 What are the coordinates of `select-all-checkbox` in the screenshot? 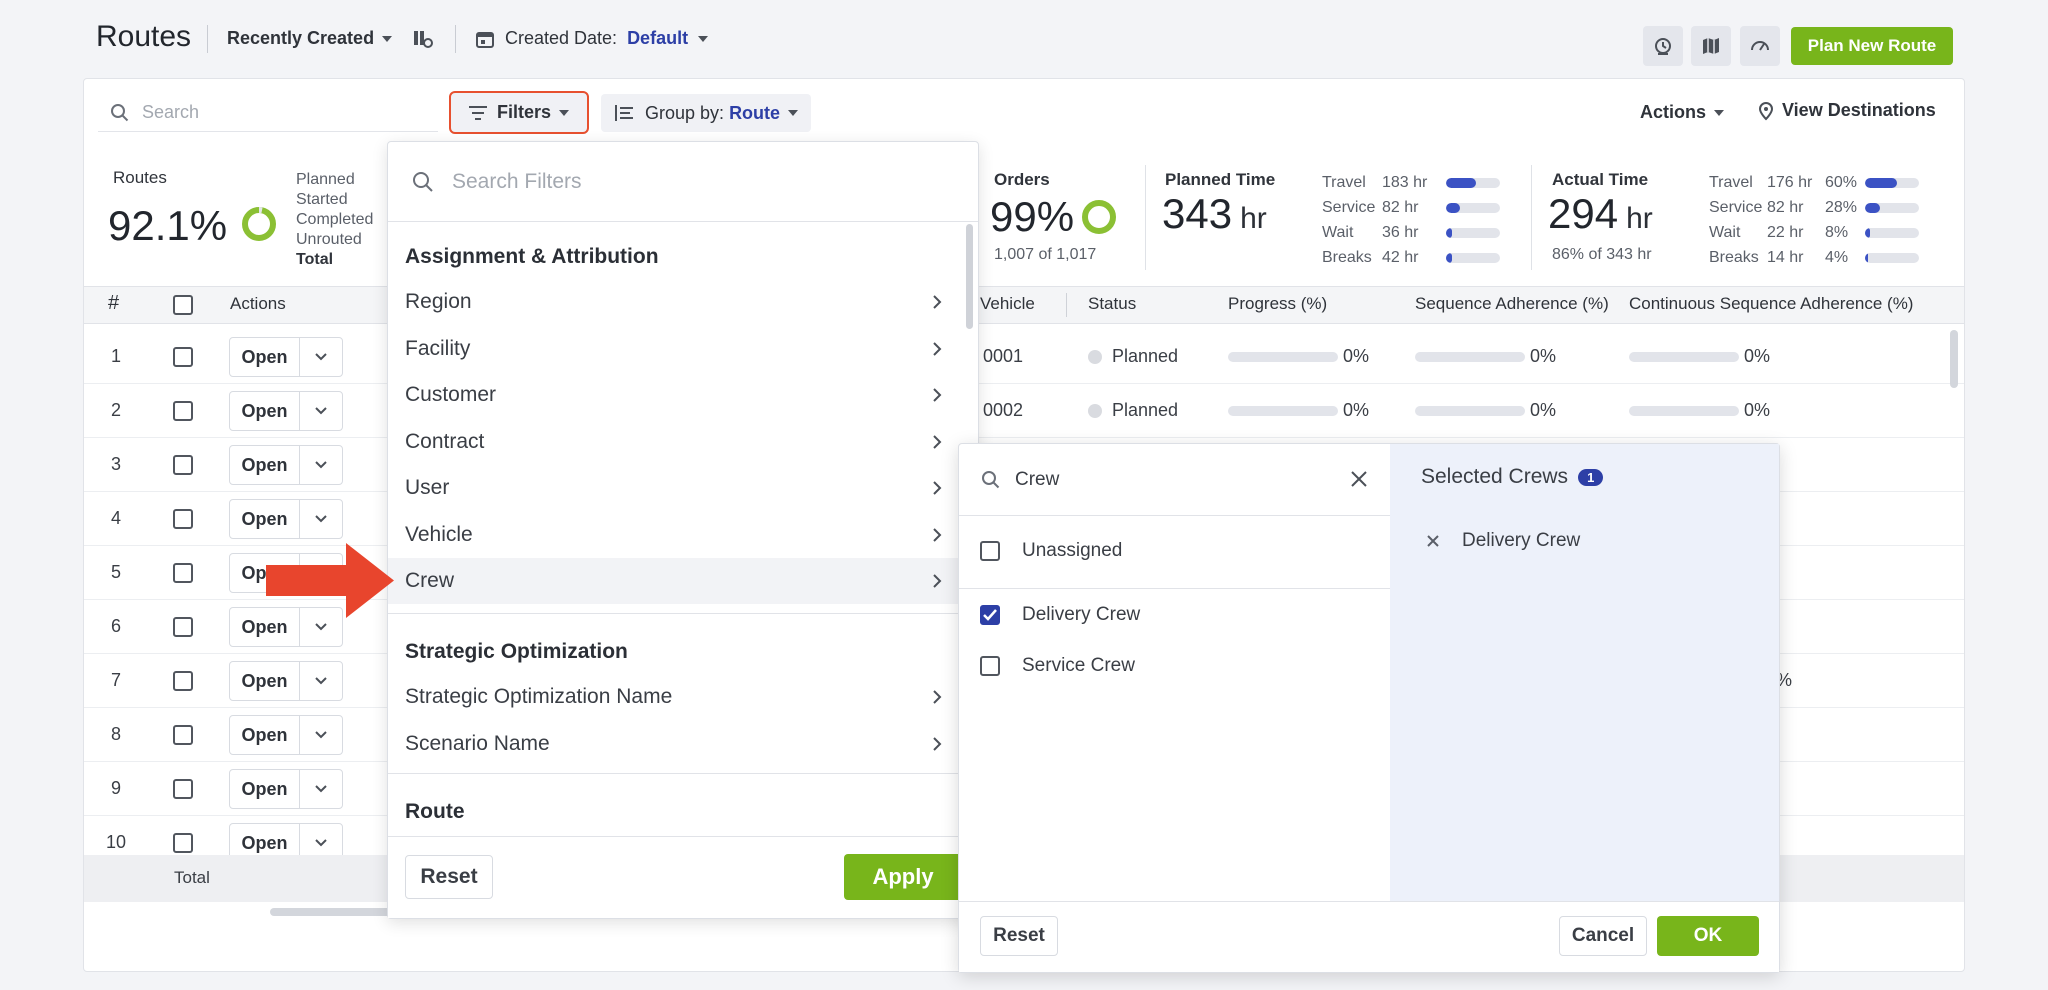 It's located at (183, 305).